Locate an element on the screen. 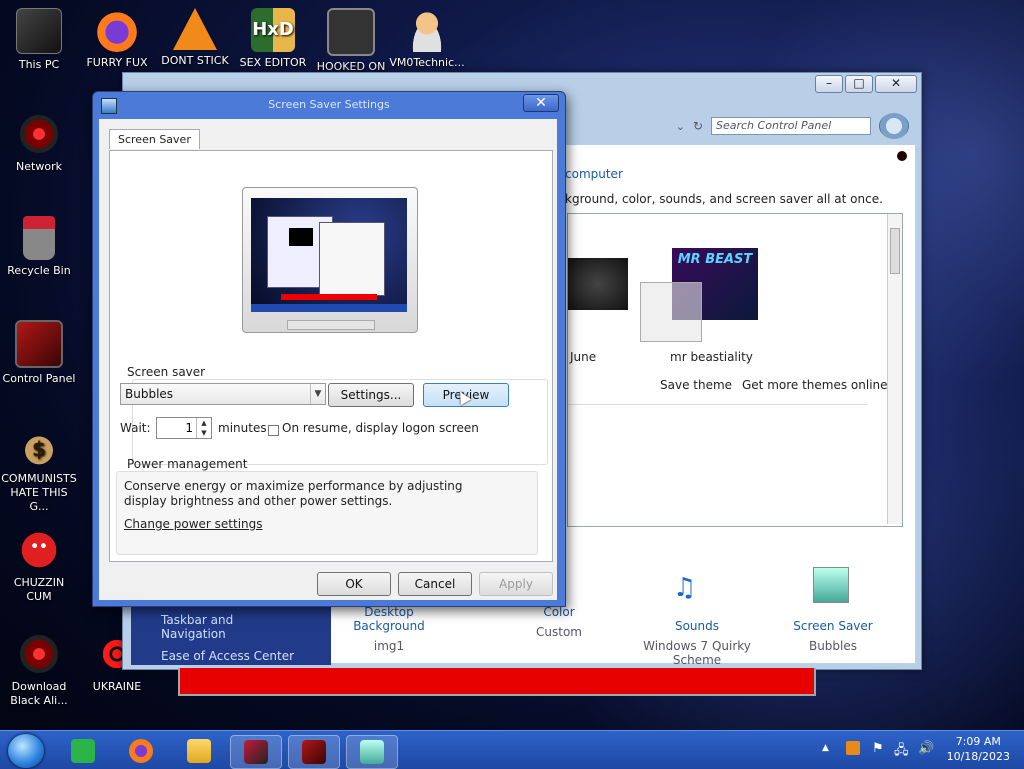  desktop-icon-label: Recycle Bin is located at coordinates (39, 270).